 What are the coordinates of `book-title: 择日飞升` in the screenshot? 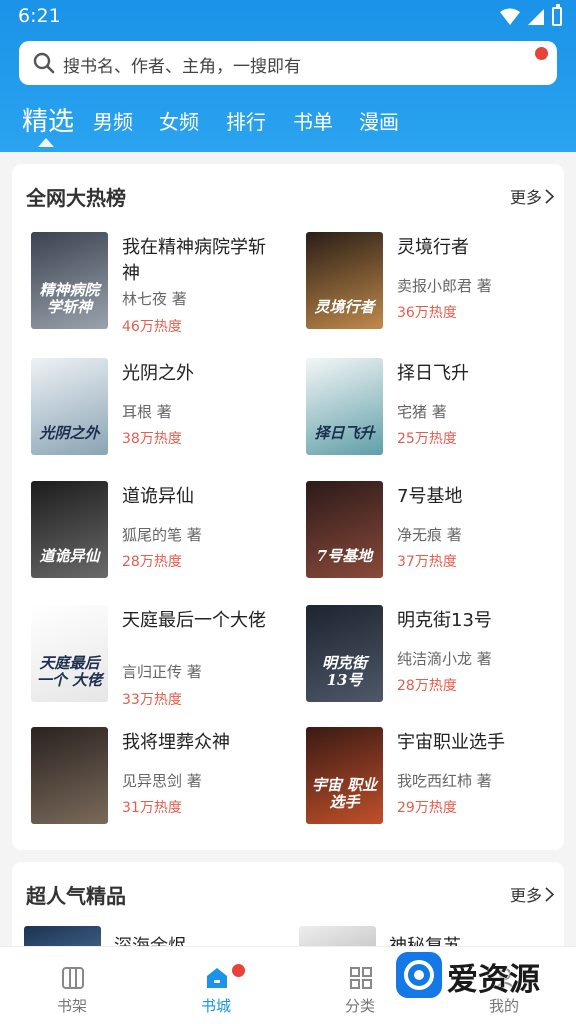 It's located at (477, 374).